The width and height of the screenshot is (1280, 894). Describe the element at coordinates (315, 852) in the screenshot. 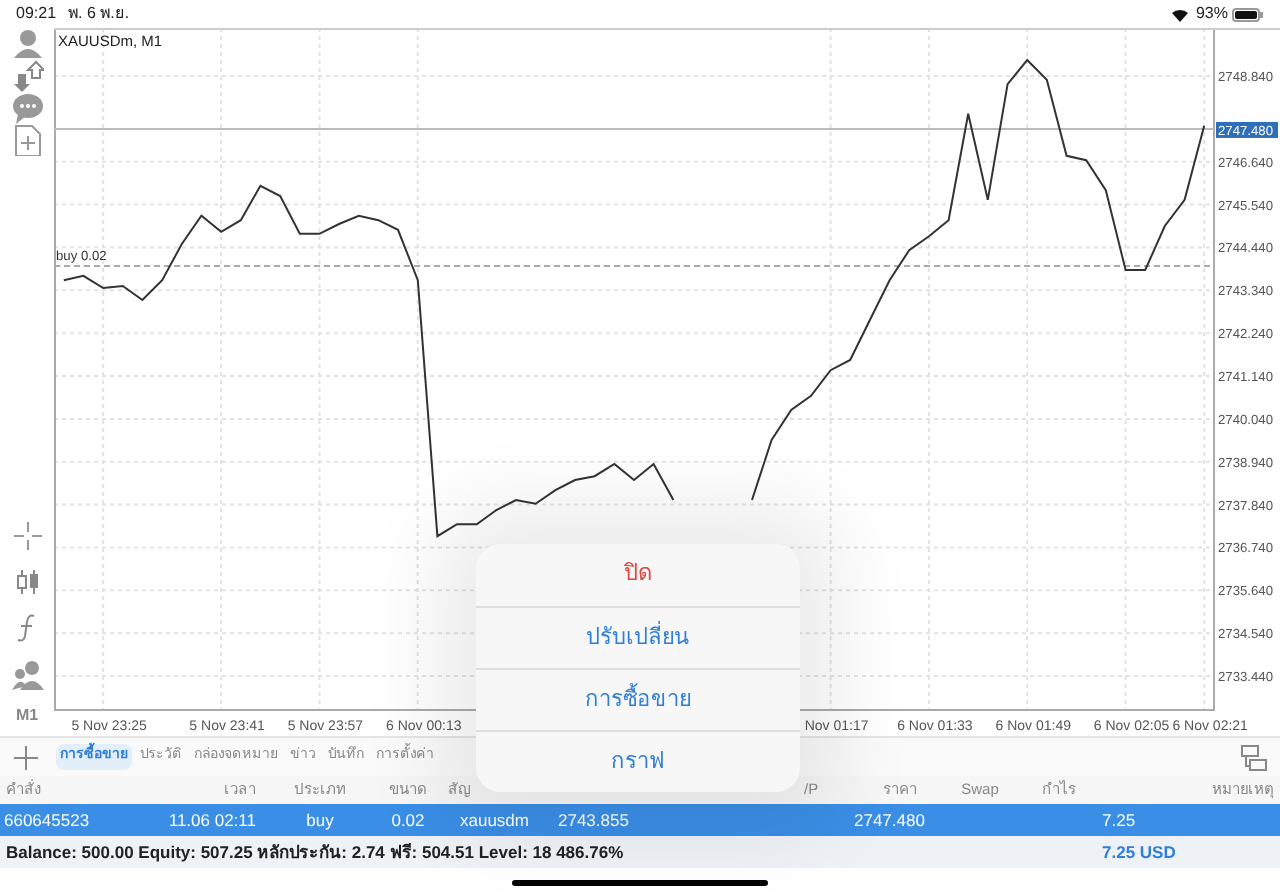

I see `account-summary: Balance: 500.00 Equity: 507.25 หลักประกัน: 2.74 ฟรี: 504.51 Level: 18 486.76%` at that location.